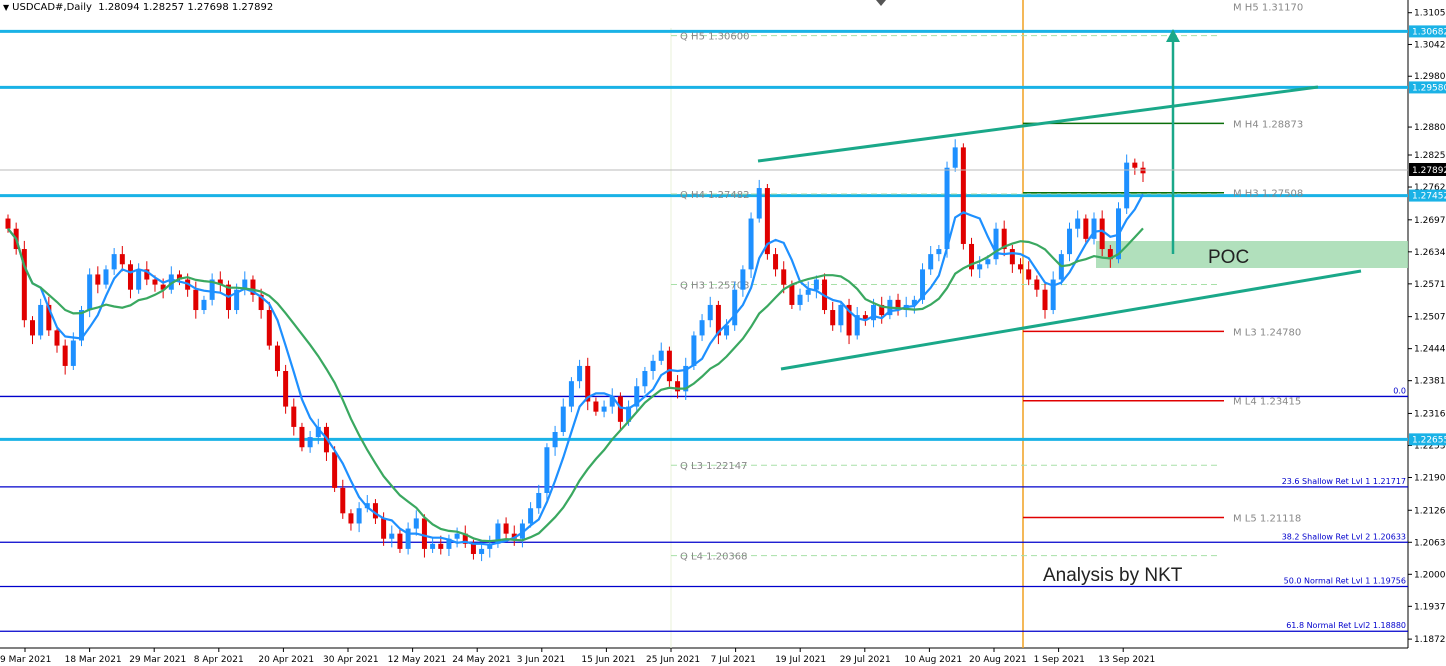 The width and height of the screenshot is (1446, 666). I want to click on poc-zone, so click(1252, 254).